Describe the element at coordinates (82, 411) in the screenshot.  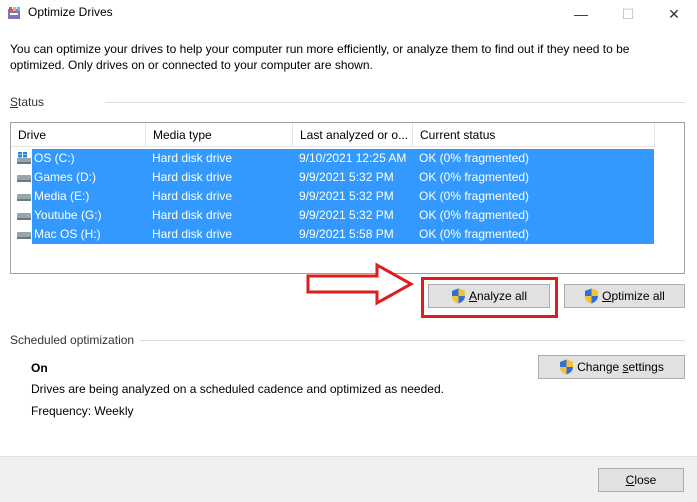
I see `schedule-frequency: Frequency: Weekly` at that location.